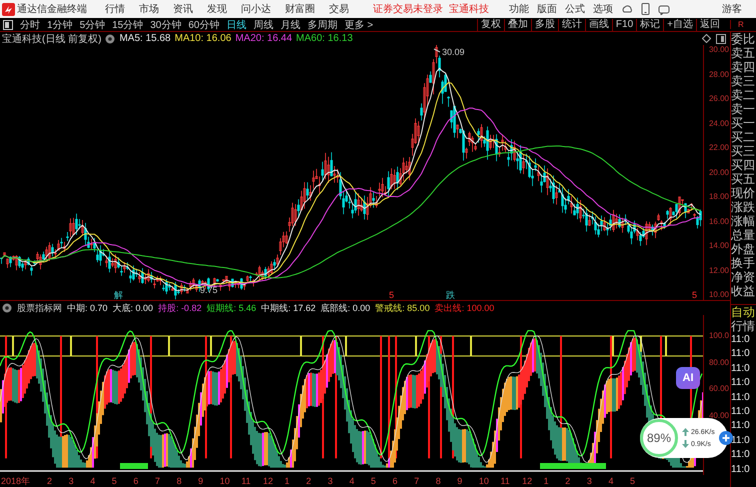  I want to click on period-tab: 月线, so click(290, 25).